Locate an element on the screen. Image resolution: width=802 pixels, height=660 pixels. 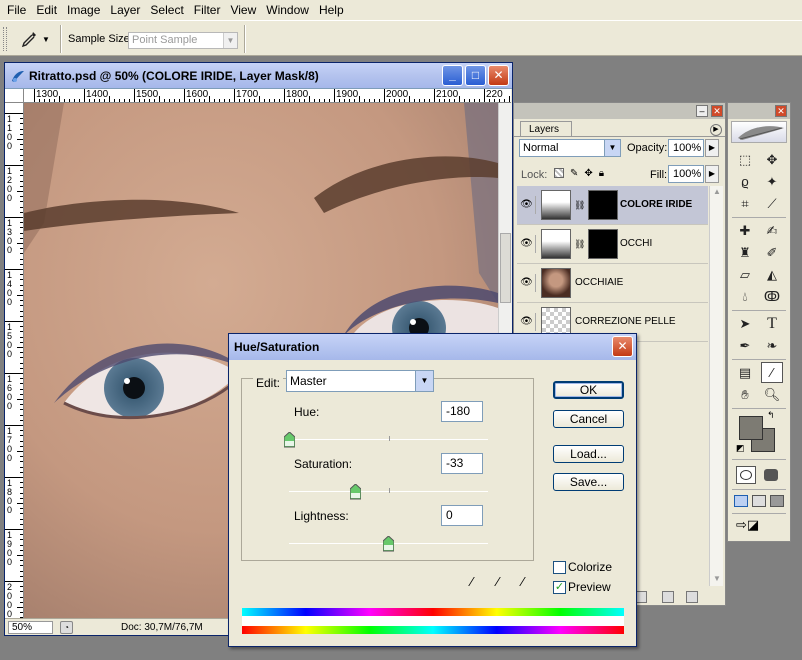
panel-menu-icon: ▶ is located at coordinates (716, 130).